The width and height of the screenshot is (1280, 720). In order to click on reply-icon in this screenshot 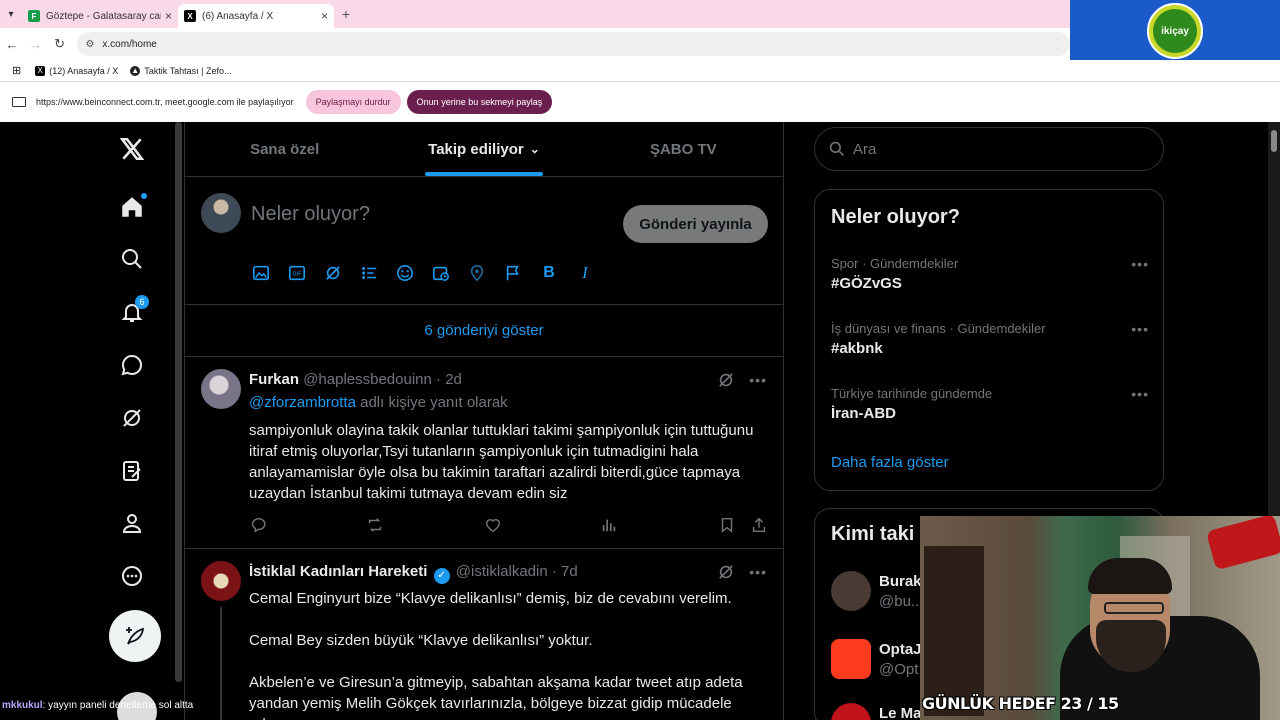, I will do `click(259, 525)`.